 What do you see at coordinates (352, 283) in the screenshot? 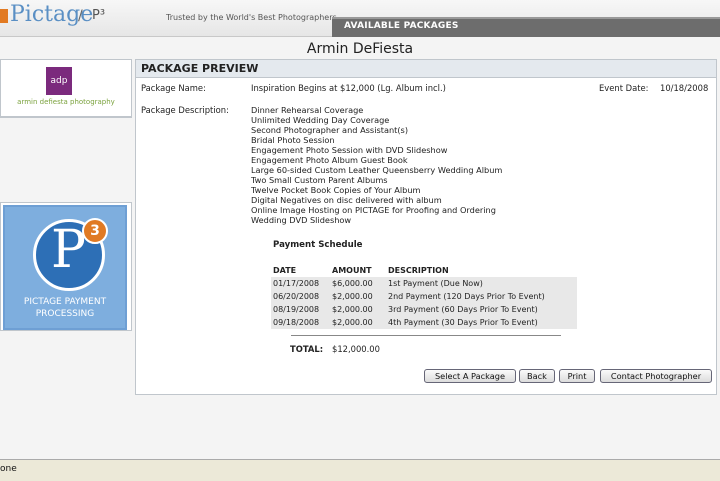
I see `payment-amount: $6,000.00` at bounding box center [352, 283].